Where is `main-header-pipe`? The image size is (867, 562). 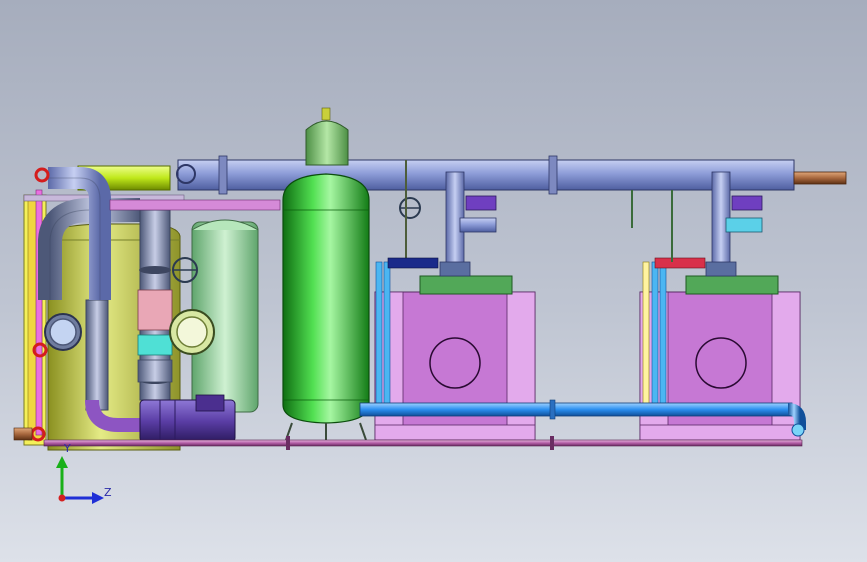
main-header-pipe is located at coordinates (511, 175).